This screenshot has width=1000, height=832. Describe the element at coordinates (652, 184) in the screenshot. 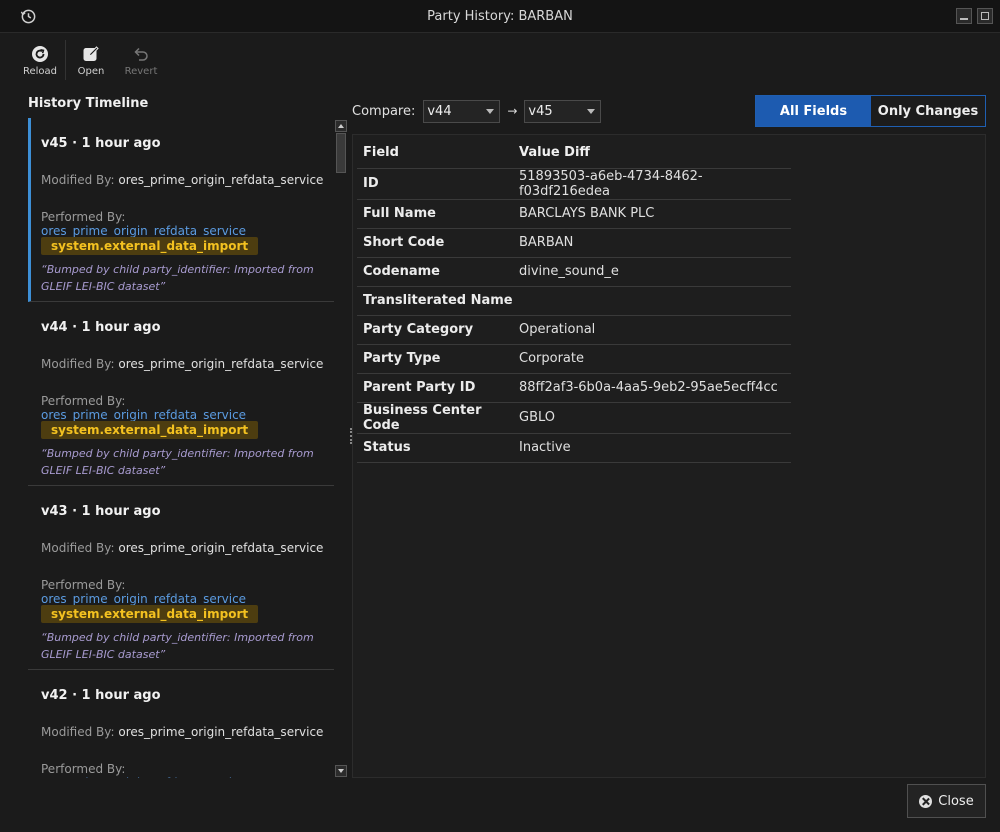

I see `diff-field-value: 51893503-a6eb-4734-8462-f03df216edea` at that location.